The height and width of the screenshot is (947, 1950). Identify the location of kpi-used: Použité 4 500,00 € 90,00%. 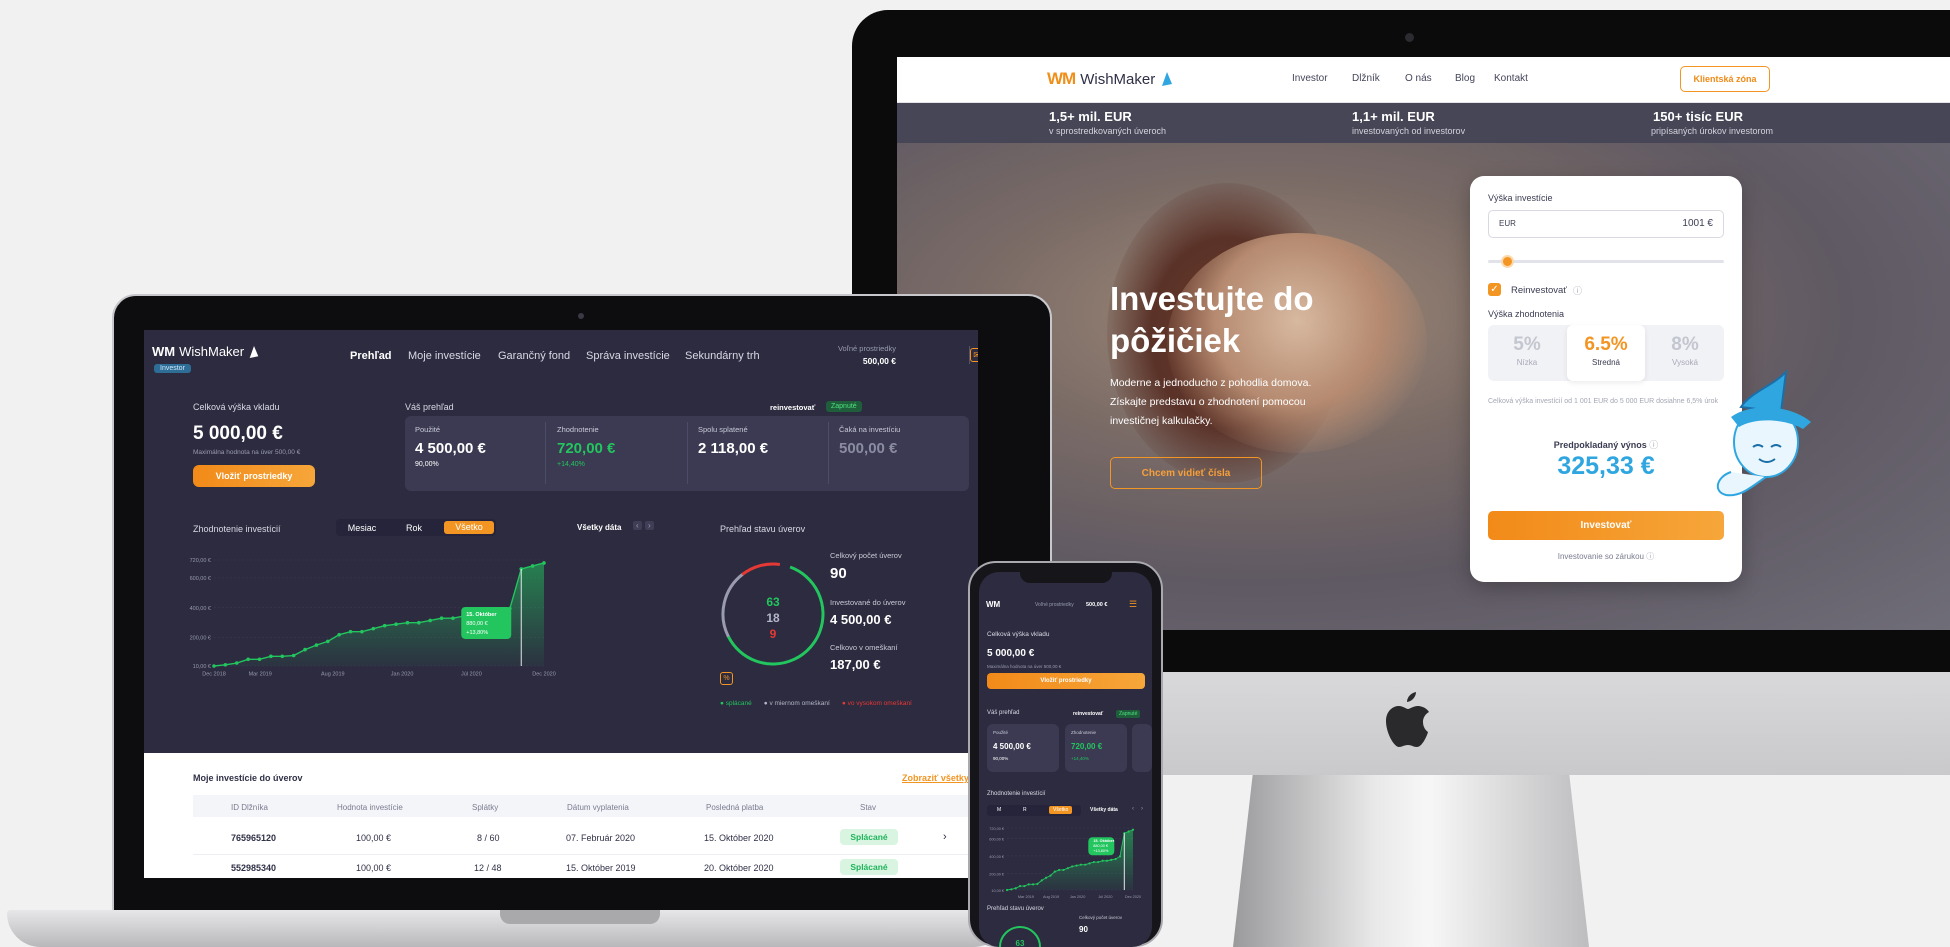
(480, 446).